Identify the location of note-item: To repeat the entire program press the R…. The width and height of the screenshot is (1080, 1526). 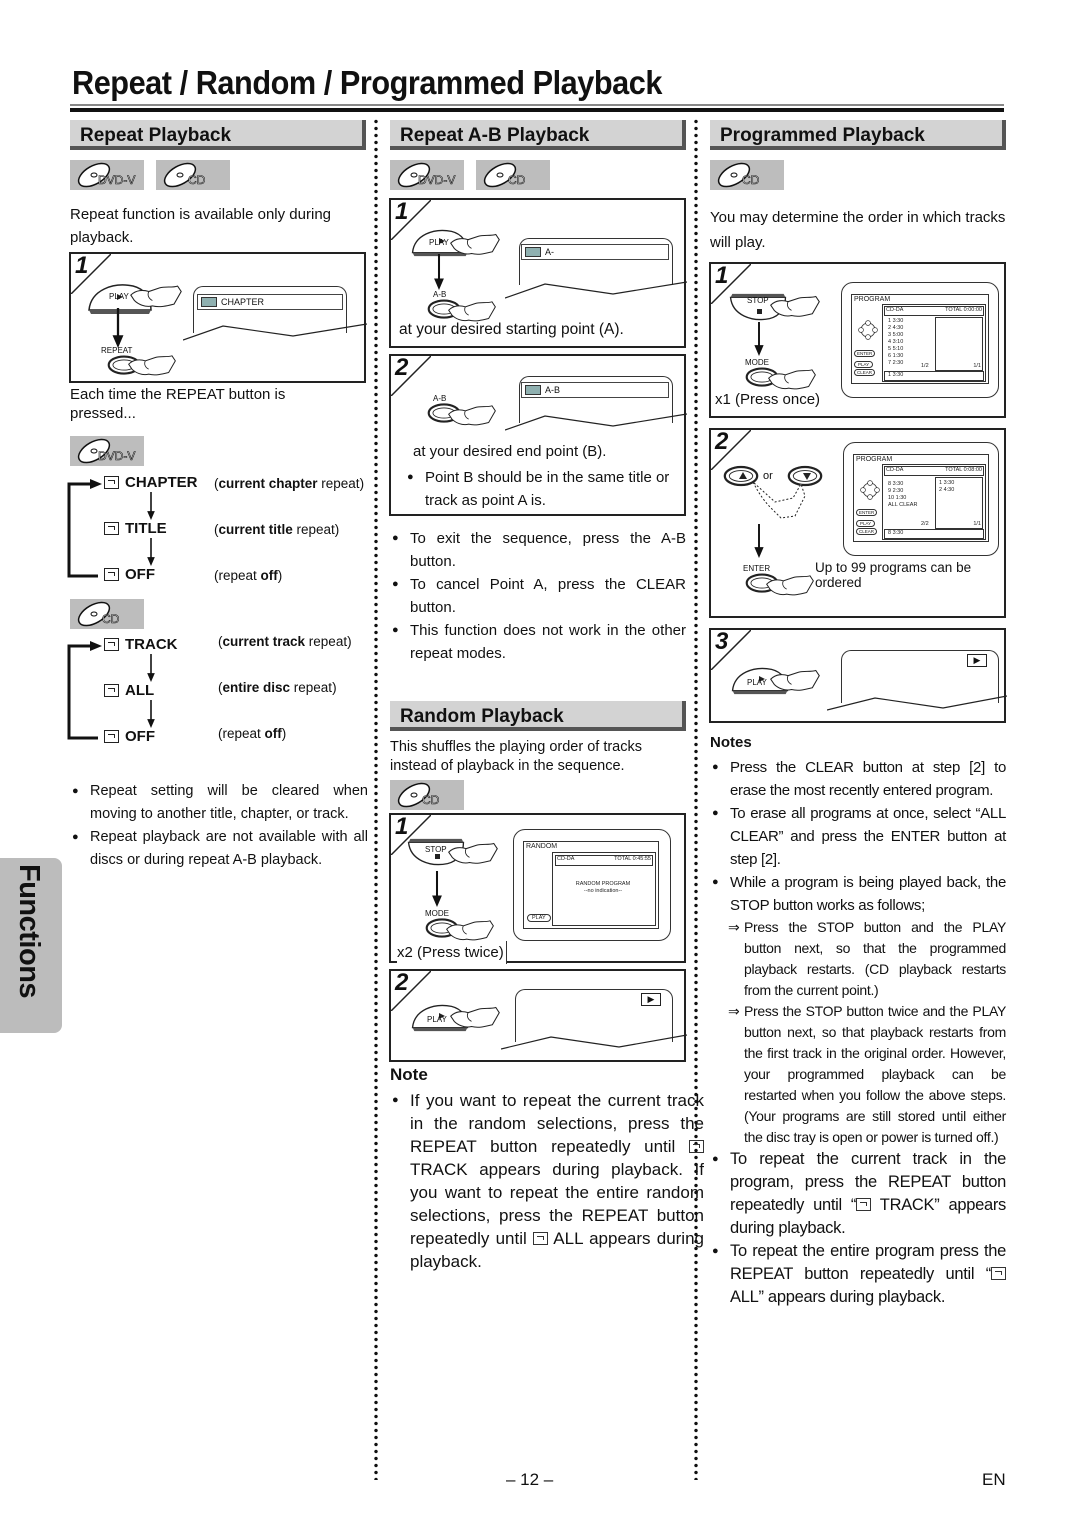
(859, 1274).